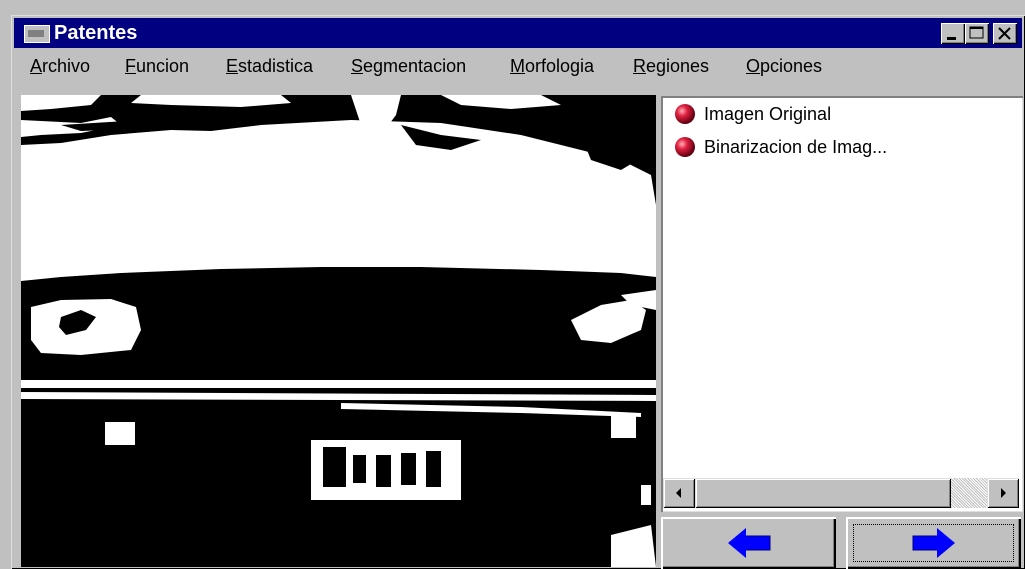  I want to click on back-button, so click(748, 543).